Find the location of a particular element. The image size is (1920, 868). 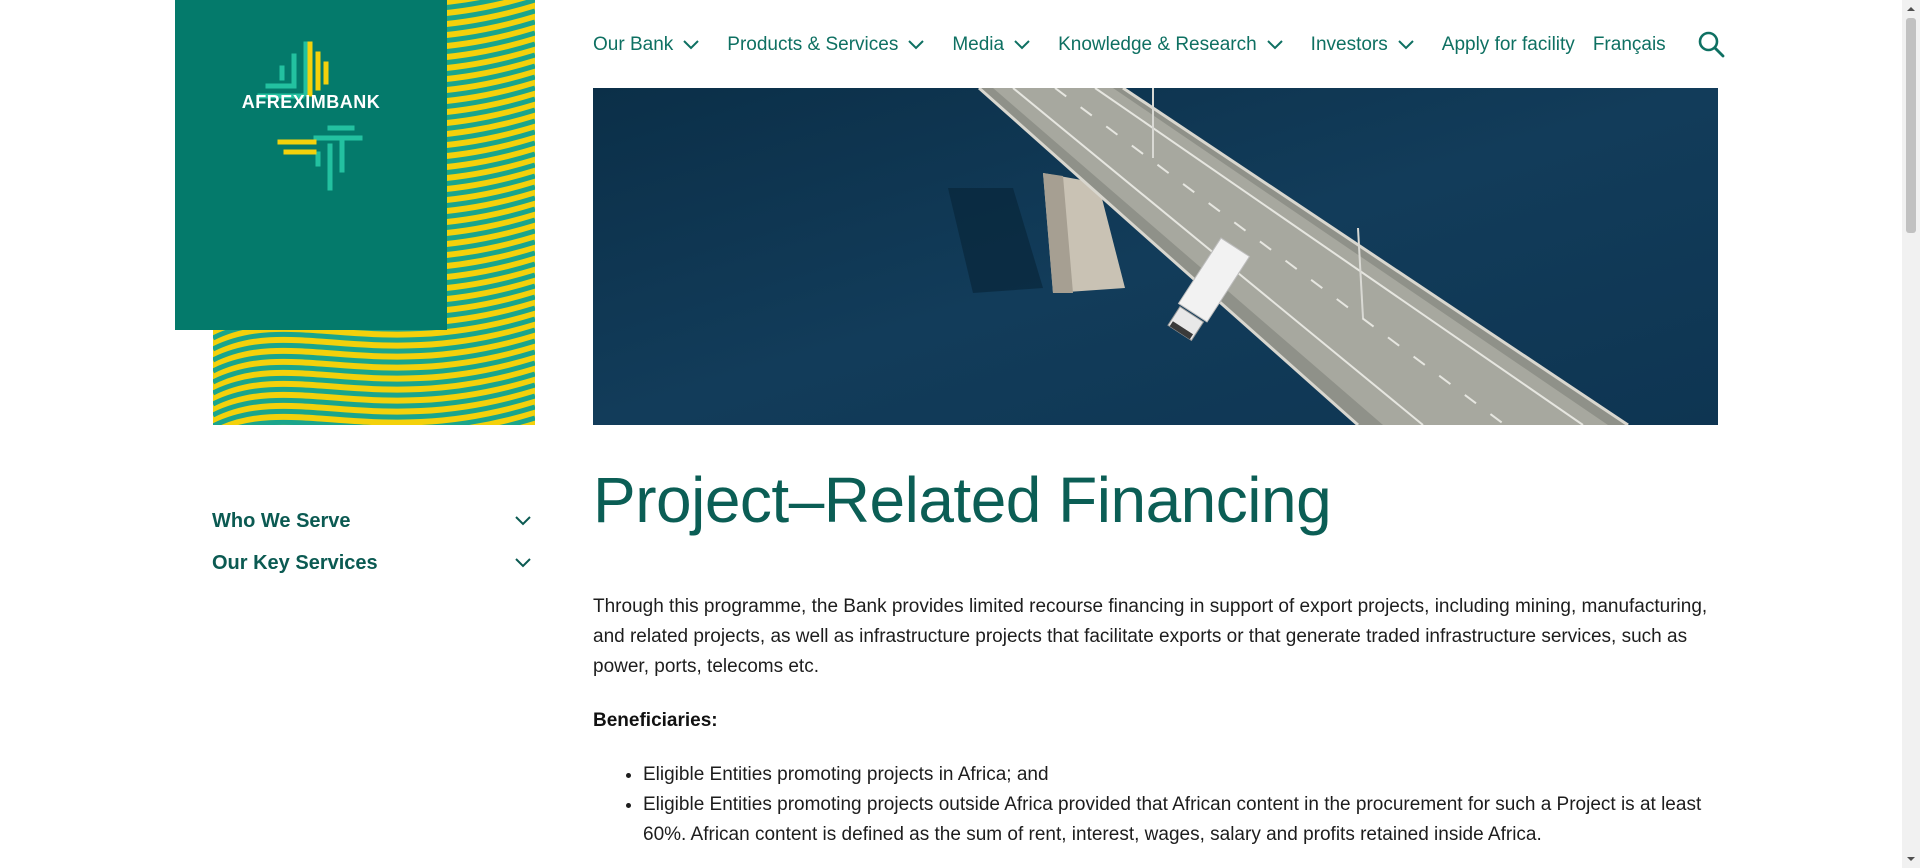

nav-knowledge-research: Knowledge & Research is located at coordinates (1170, 45).